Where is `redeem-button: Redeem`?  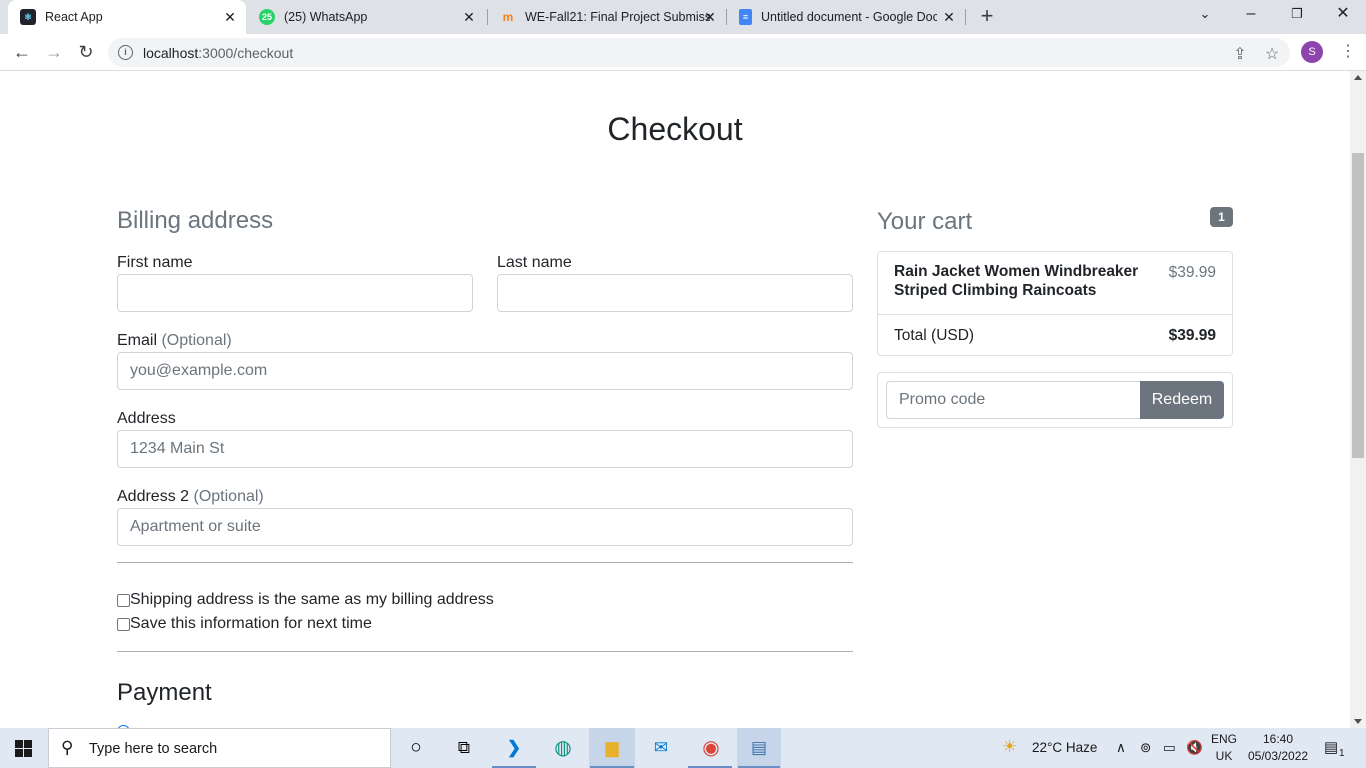 redeem-button: Redeem is located at coordinates (1182, 400).